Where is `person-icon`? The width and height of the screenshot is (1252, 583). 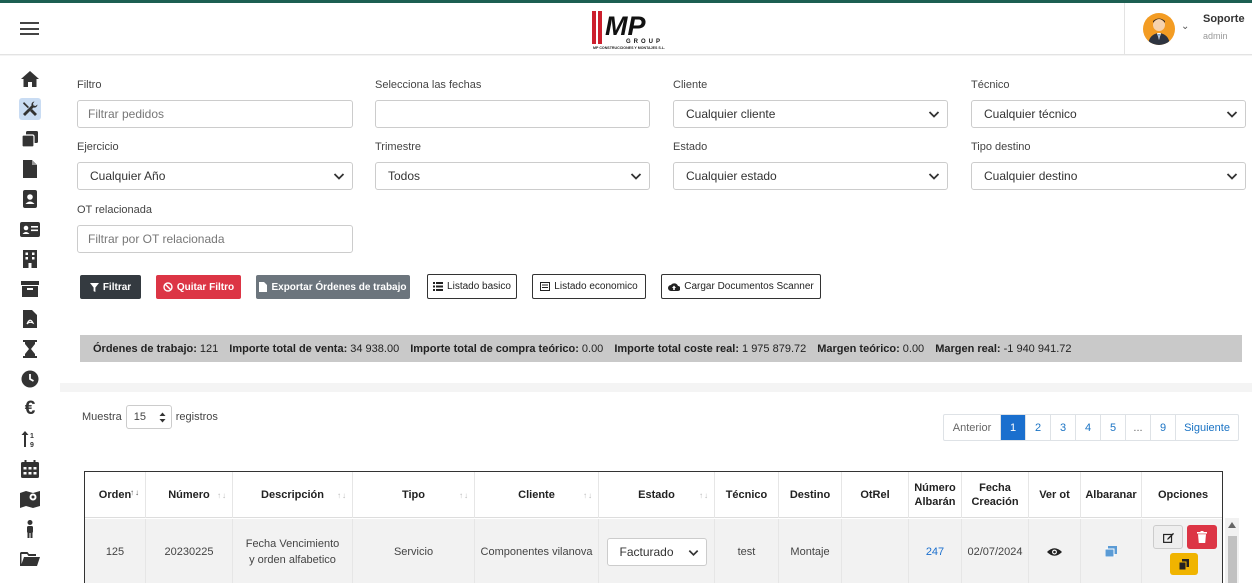
person-icon is located at coordinates (30, 529).